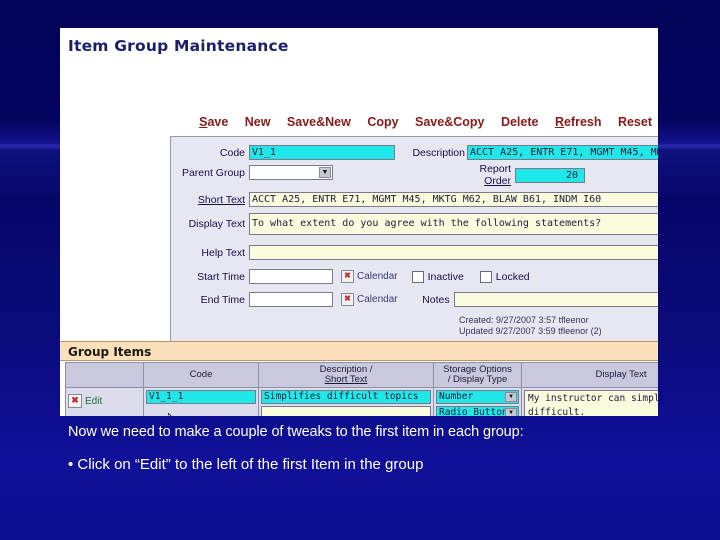 This screenshot has width=720, height=540. I want to click on copy-link: Copy, so click(382, 122).